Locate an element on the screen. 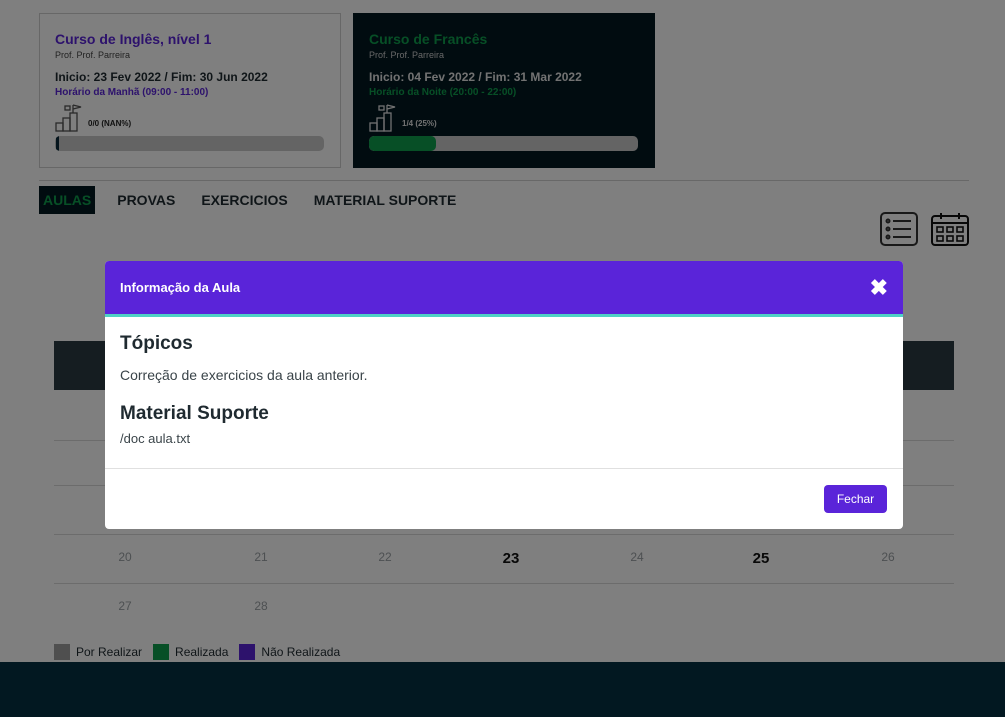  close-button: Fechar is located at coordinates (855, 499).